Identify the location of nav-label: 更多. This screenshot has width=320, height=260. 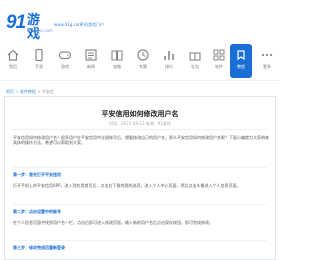
(267, 66).